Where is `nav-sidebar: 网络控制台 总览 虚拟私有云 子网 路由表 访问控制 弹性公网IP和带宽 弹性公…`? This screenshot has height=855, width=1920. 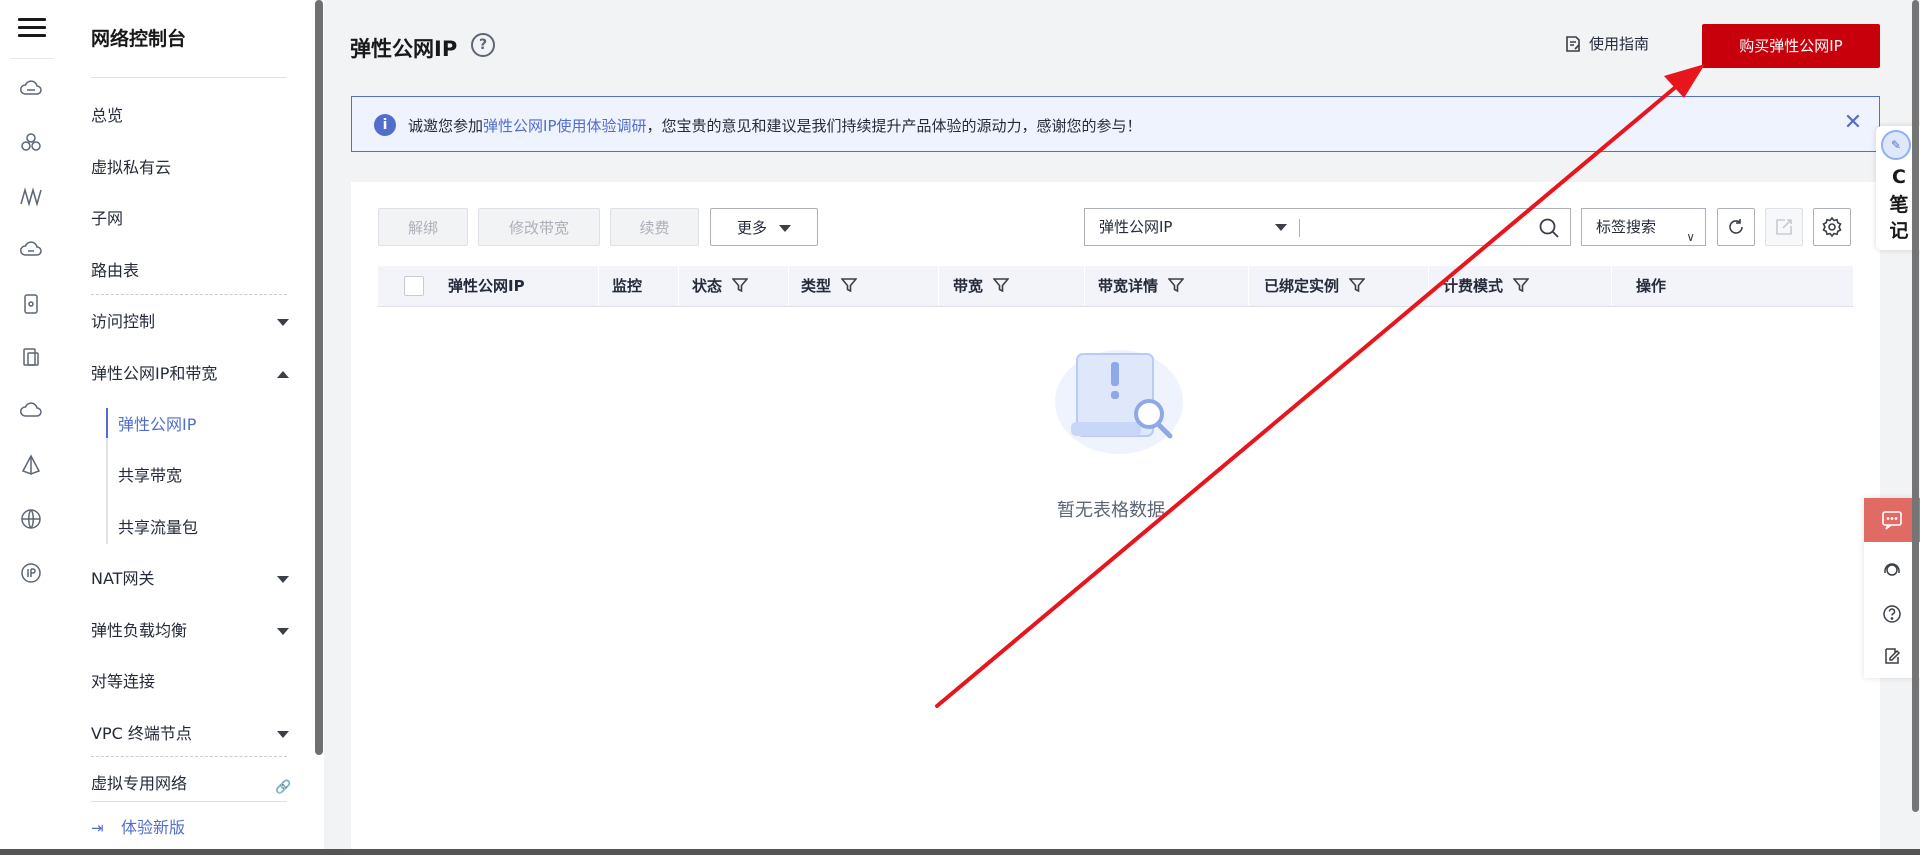
nav-sidebar: 网络控制台 总览 虚拟私有云 子网 路由表 访问控制 弹性公网IP和带宽 弹性公… is located at coordinates (189, 427).